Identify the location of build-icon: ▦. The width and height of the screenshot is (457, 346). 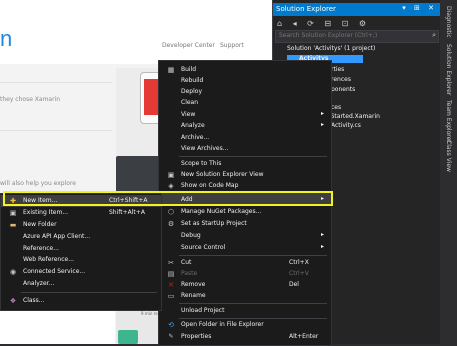
(171, 70).